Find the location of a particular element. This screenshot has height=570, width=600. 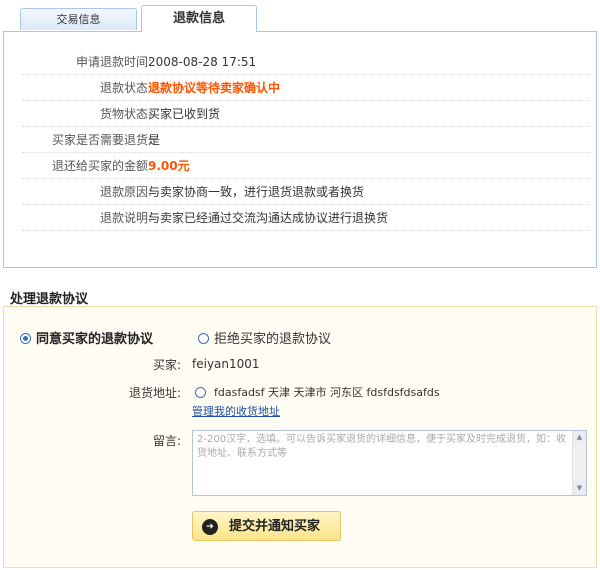

agree-option: 同意买家的退款协议 is located at coordinates (86, 340).